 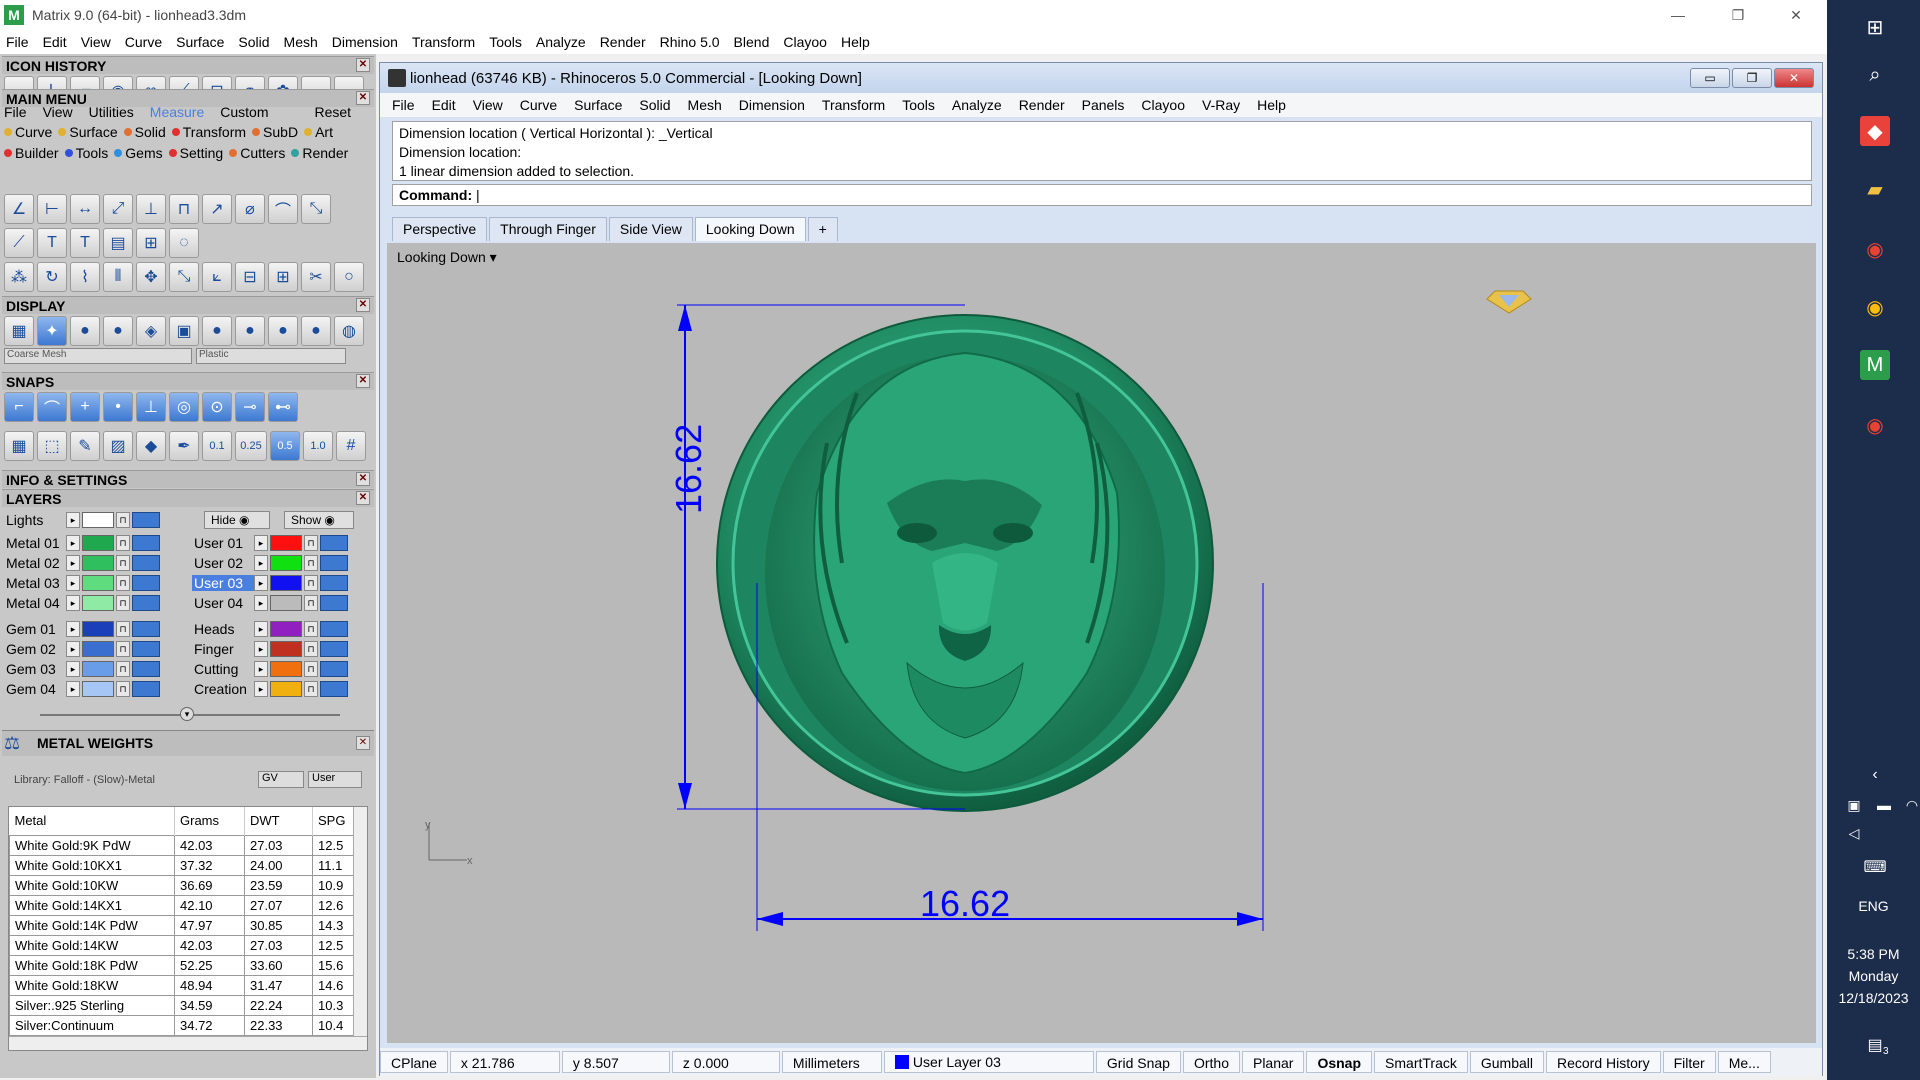 I want to click on cube-icon: ⬚, so click(x=52, y=446).